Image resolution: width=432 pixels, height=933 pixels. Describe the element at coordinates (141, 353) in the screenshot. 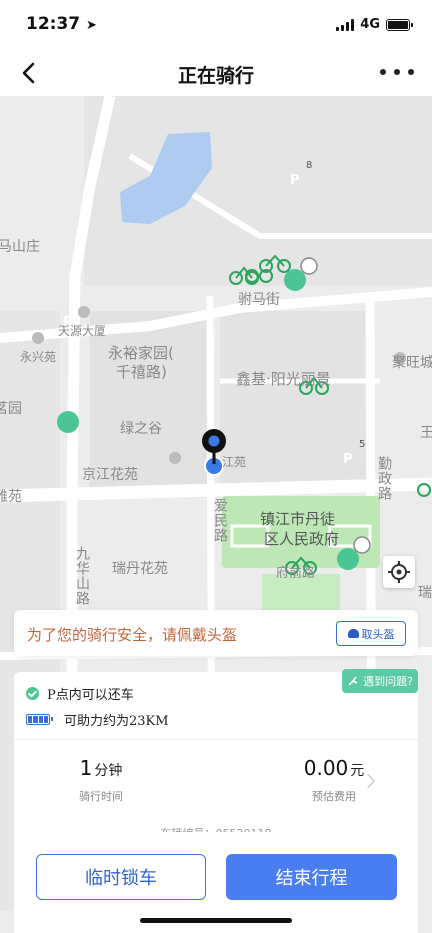

I see `map-label: 永裕家园(` at that location.